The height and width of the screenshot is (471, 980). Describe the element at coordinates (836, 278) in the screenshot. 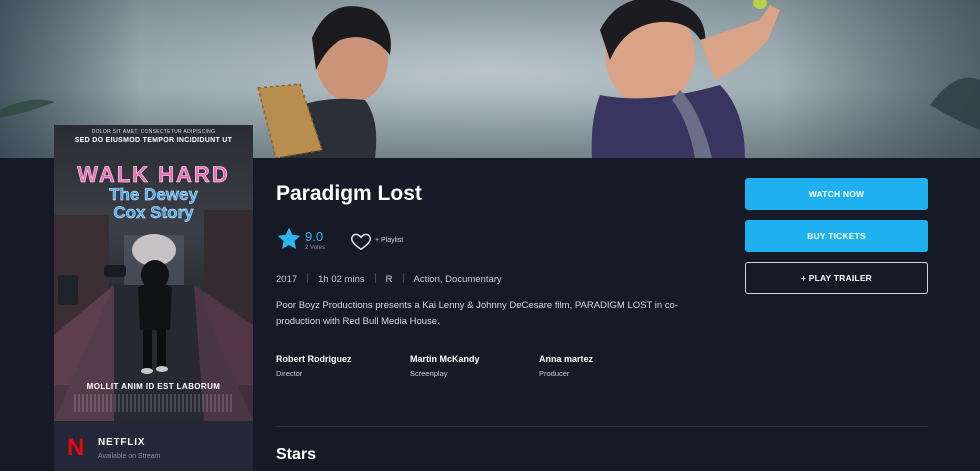

I see `play-trailer-button: + PLAY TRAILER` at that location.